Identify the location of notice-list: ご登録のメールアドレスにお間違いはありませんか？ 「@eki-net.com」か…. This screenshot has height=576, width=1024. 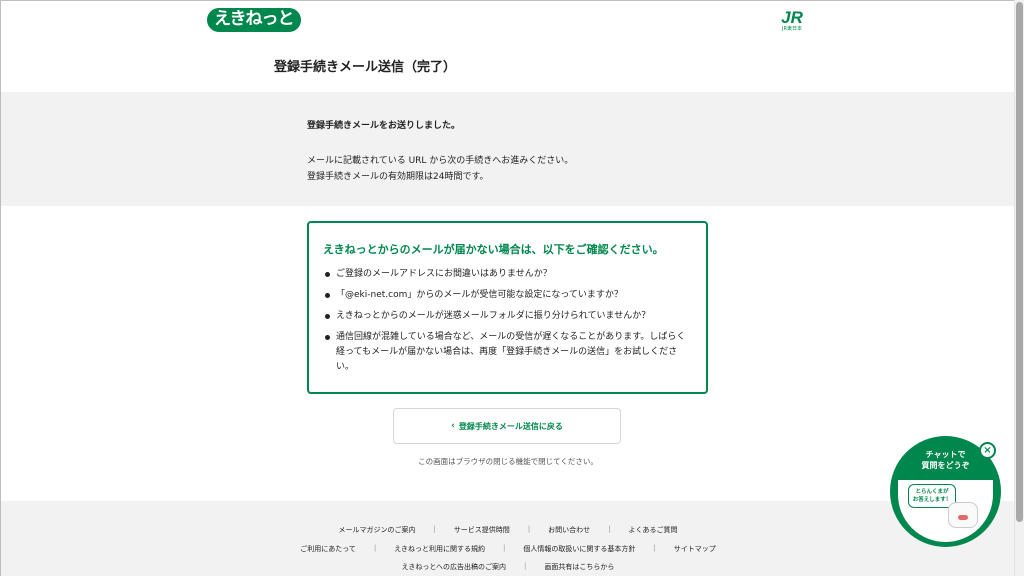
(508, 324).